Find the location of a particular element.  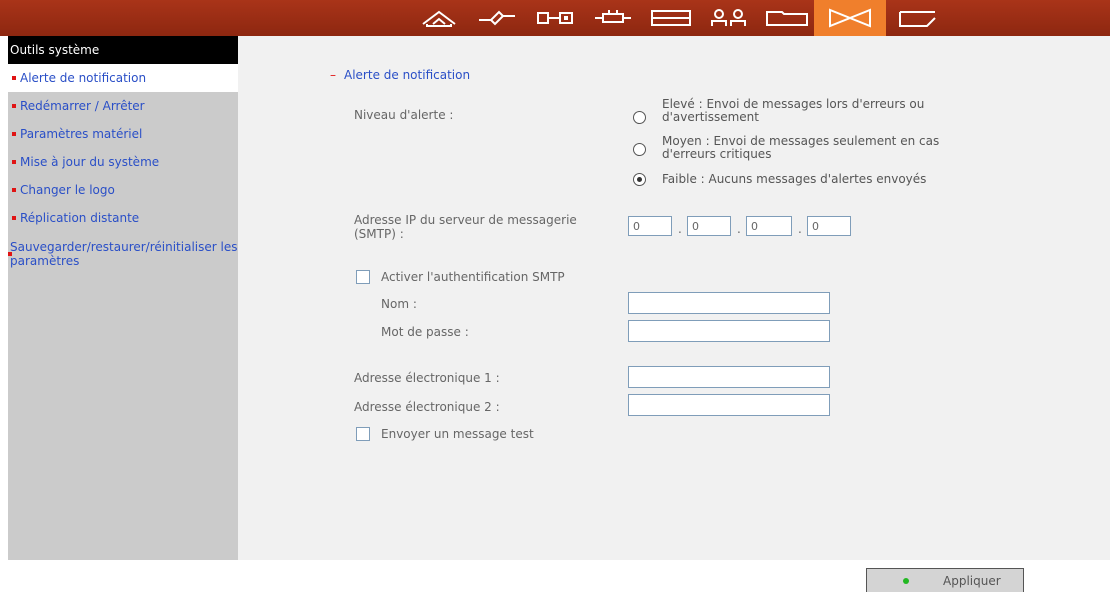

send-test-label: Envoyer un message test is located at coordinates (457, 434).